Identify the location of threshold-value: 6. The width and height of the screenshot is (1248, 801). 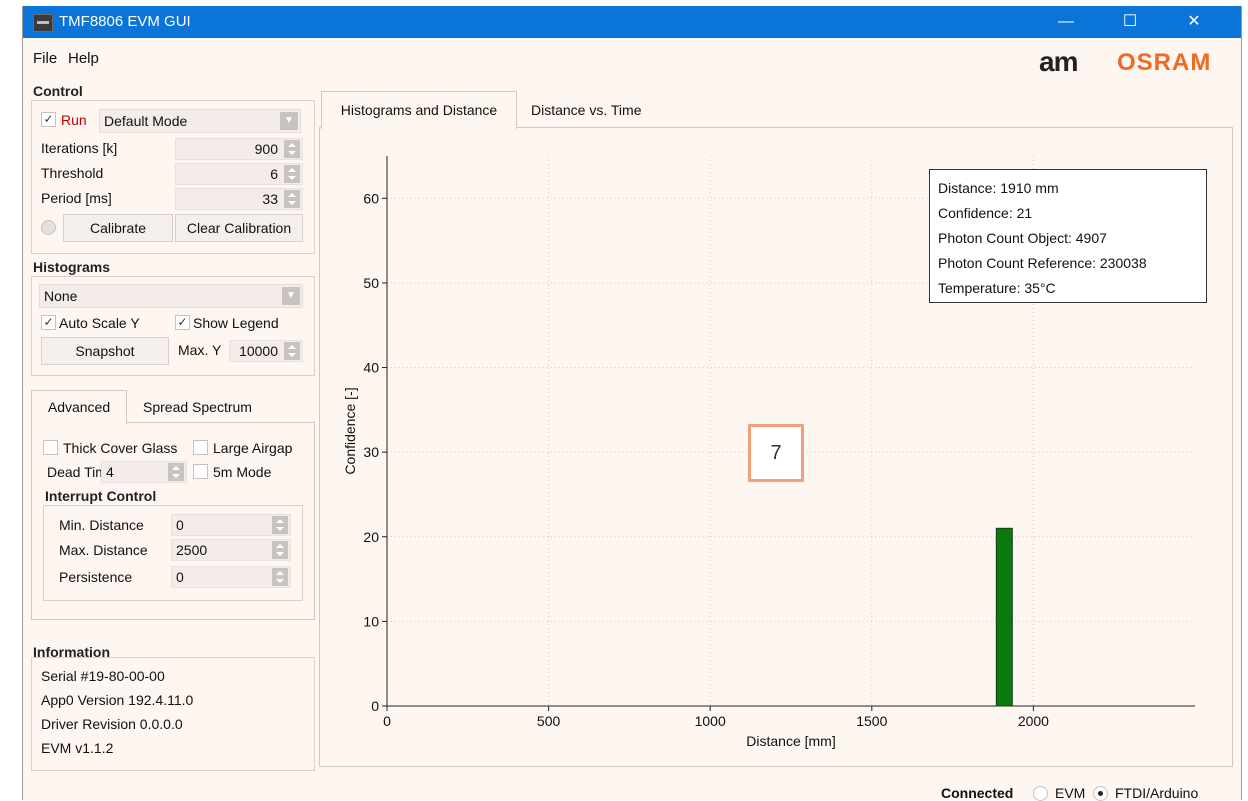
(274, 174).